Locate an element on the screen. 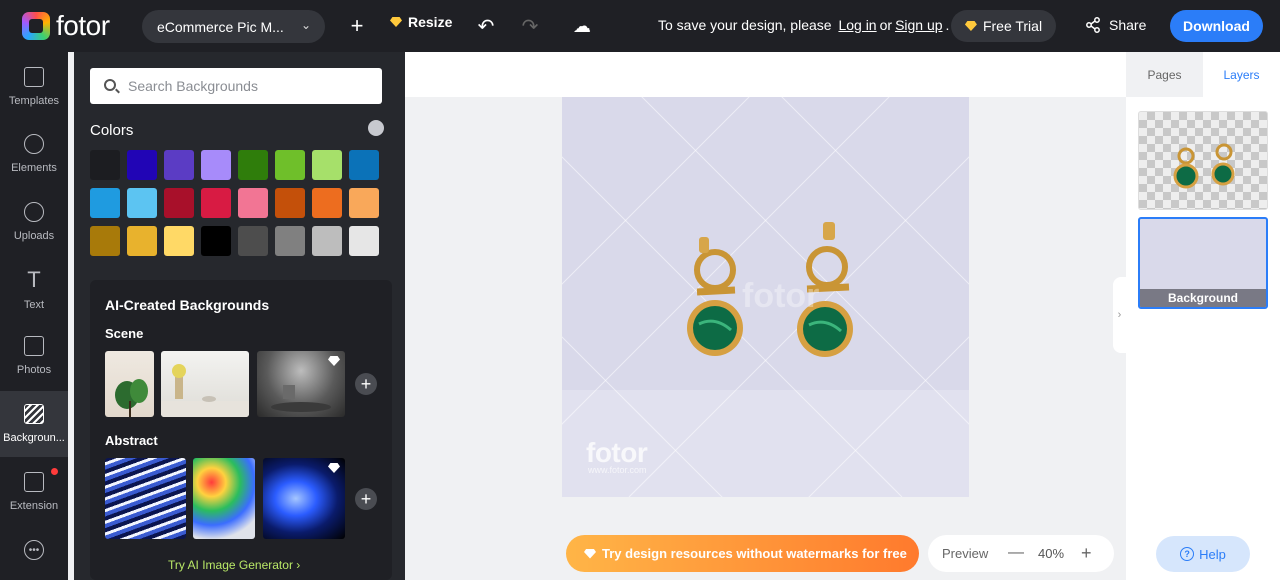 Image resolution: width=1280 pixels, height=580 pixels. help-button: ? Help is located at coordinates (1203, 554).